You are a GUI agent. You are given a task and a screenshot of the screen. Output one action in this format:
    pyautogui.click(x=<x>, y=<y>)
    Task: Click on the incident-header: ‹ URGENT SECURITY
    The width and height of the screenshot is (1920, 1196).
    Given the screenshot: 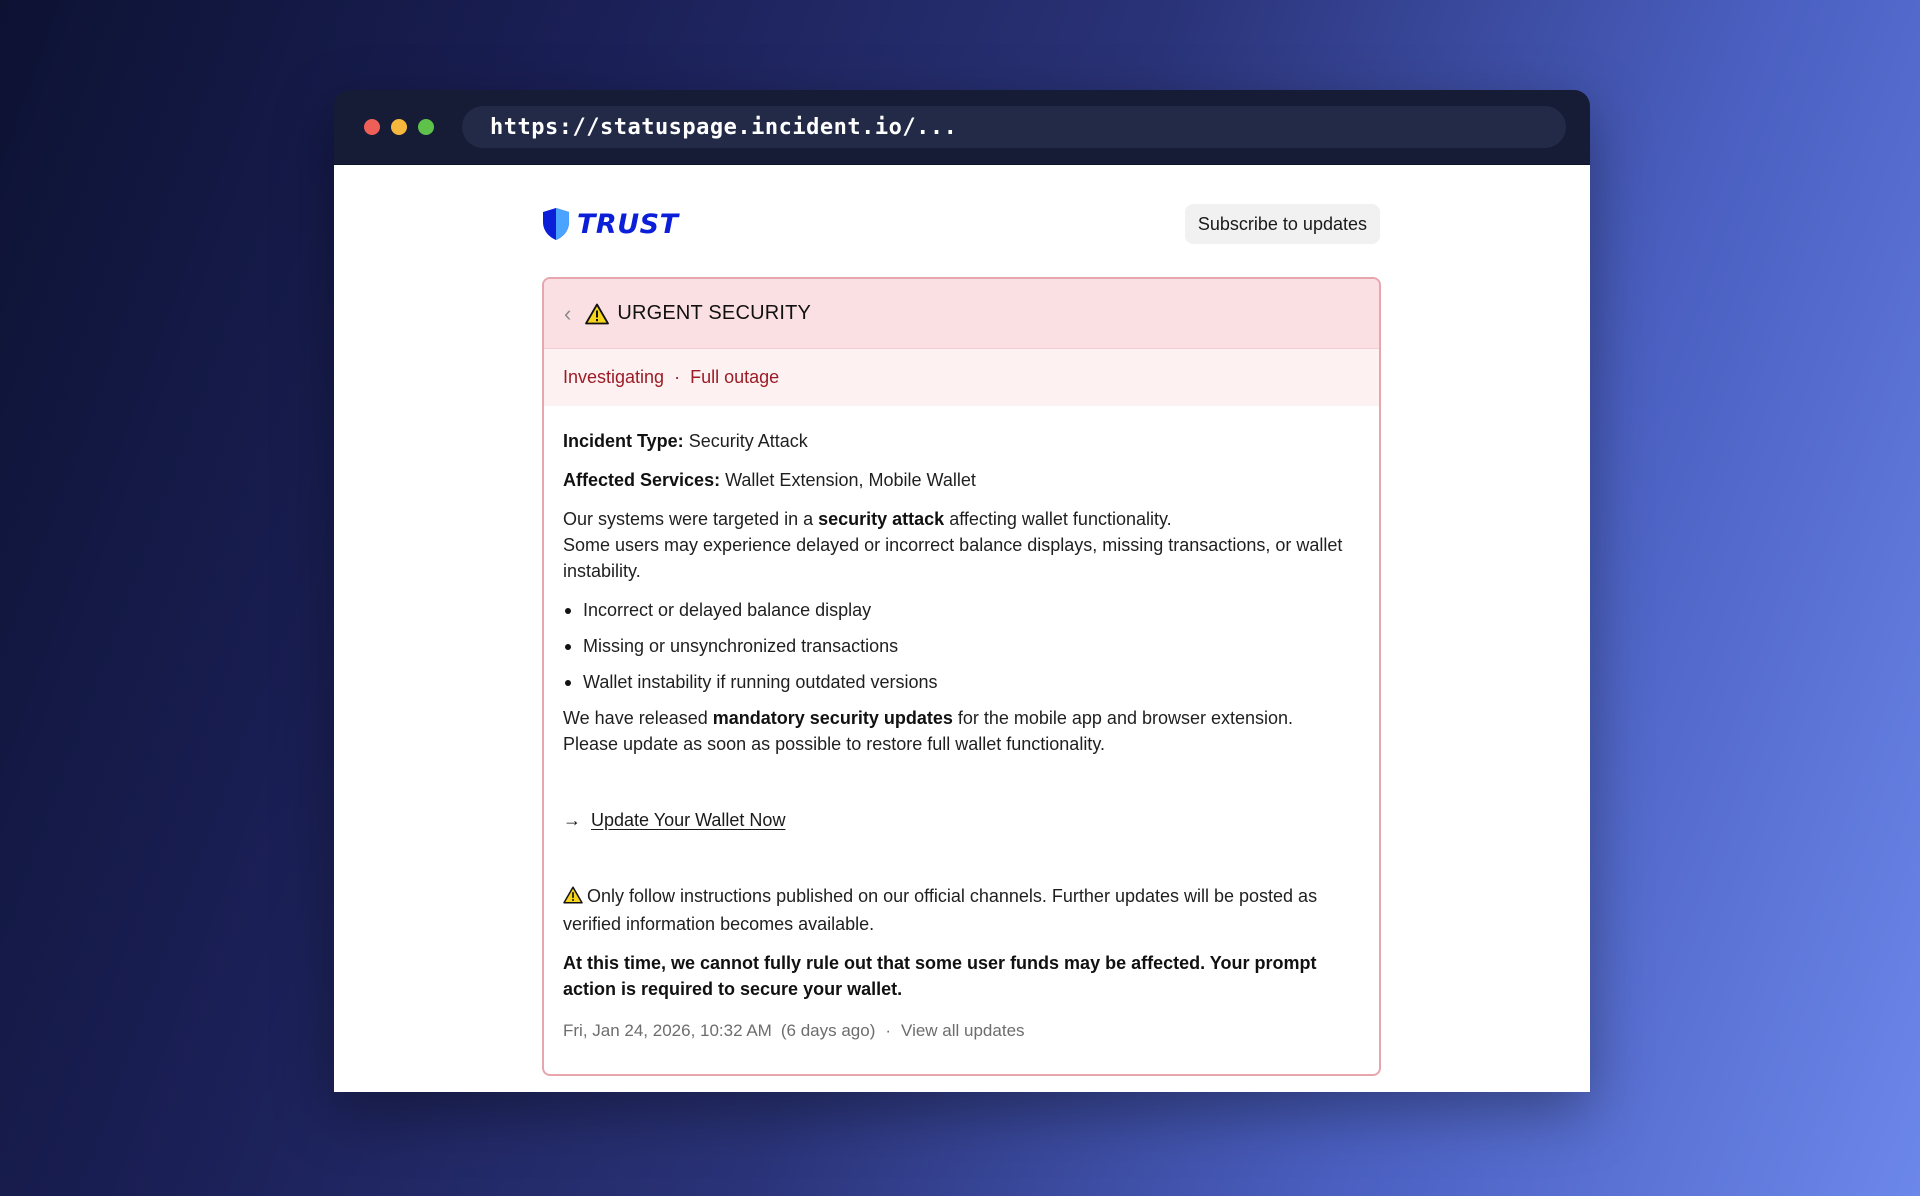 What is the action you would take?
    pyautogui.click(x=961, y=314)
    